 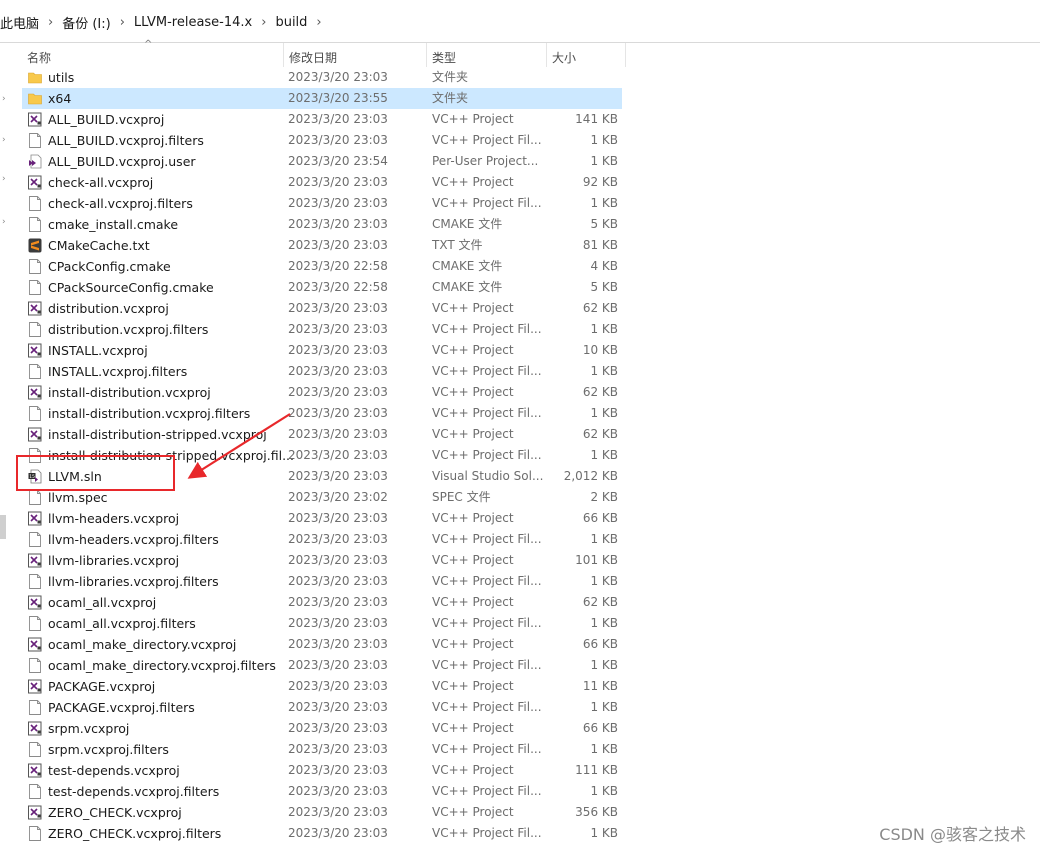 I want to click on column-header-size: 大小, so click(x=586, y=55).